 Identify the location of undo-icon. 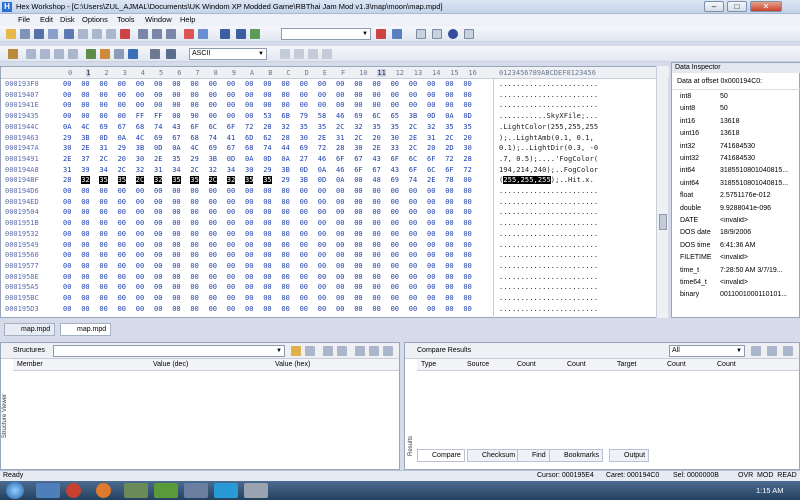
(189, 34).